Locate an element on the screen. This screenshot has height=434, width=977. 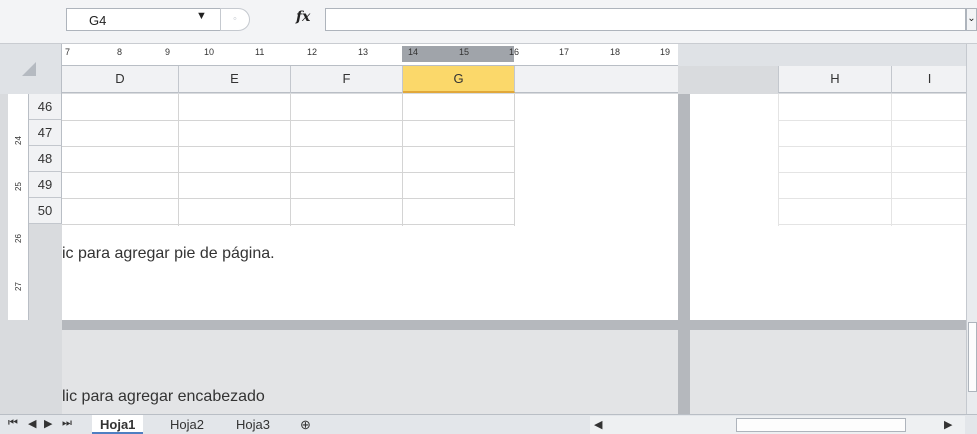
tab-hoja1: Hoja1 is located at coordinates (118, 424).